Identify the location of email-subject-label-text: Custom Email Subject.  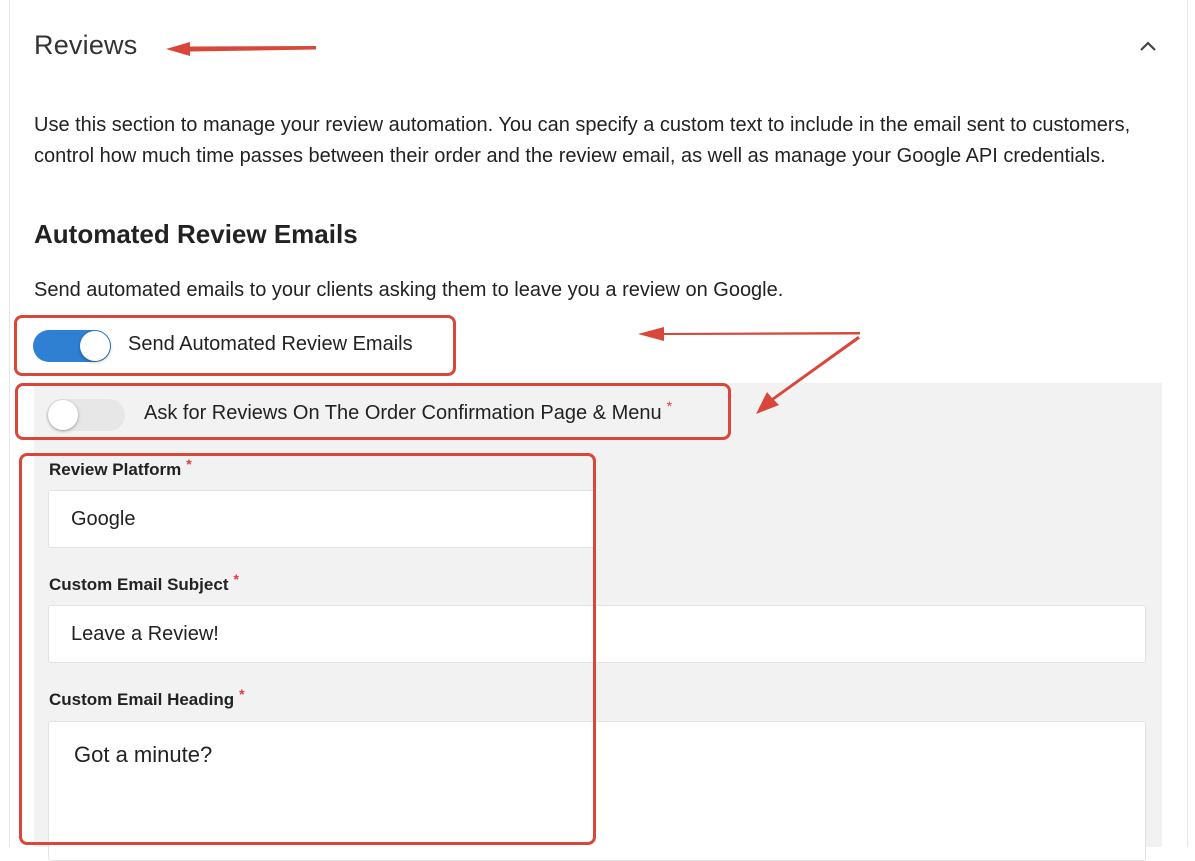
(139, 584).